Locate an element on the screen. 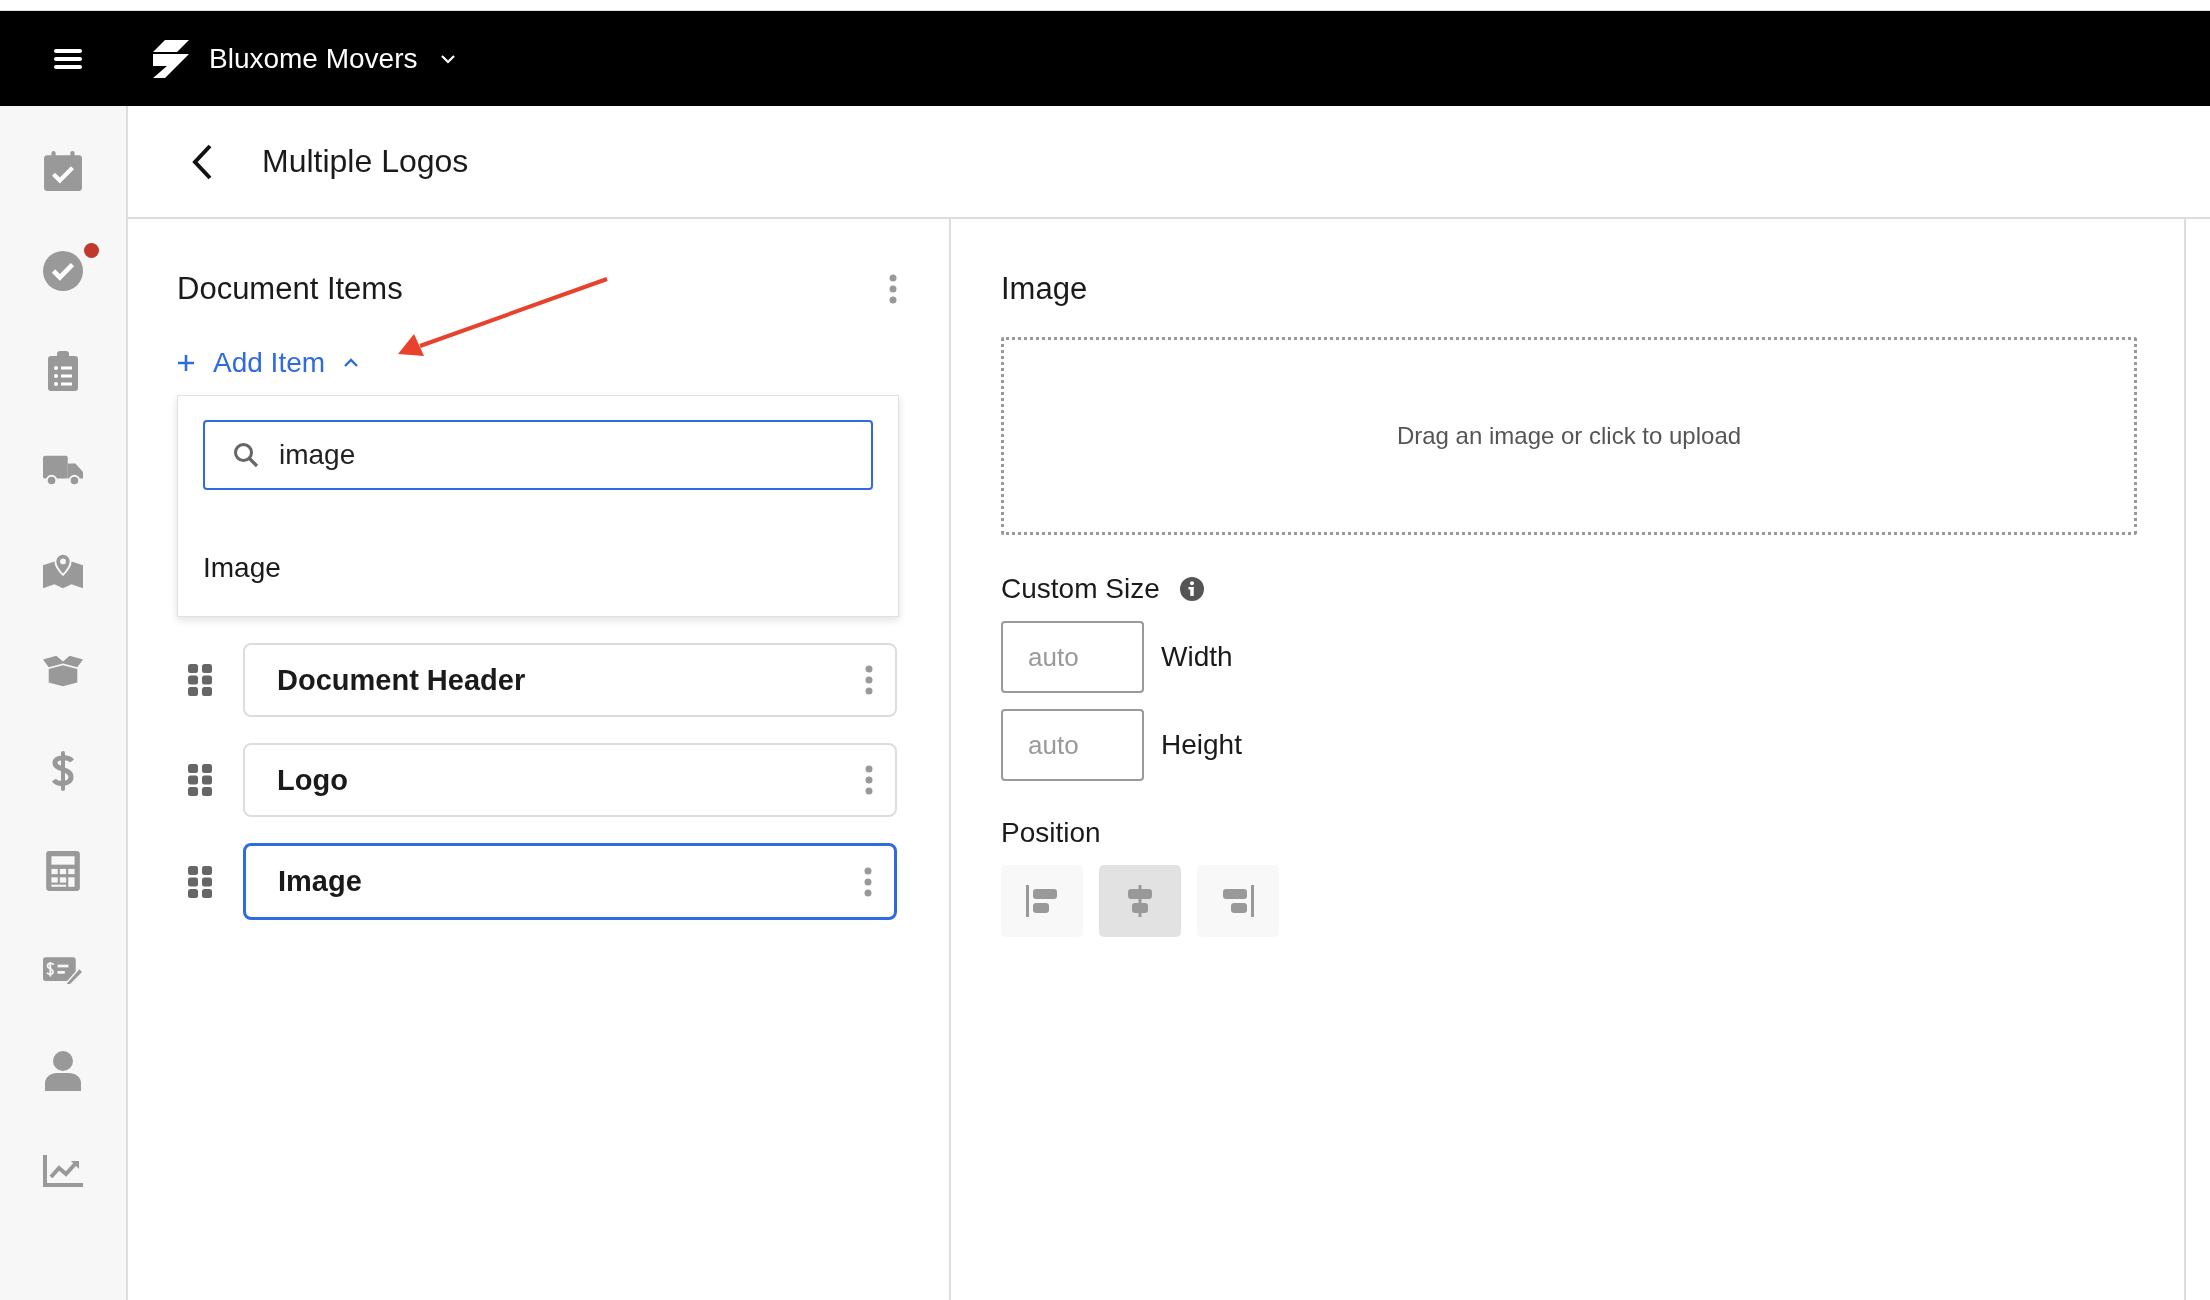 The width and height of the screenshot is (2210, 1300). check-circle-icon is located at coordinates (63, 271).